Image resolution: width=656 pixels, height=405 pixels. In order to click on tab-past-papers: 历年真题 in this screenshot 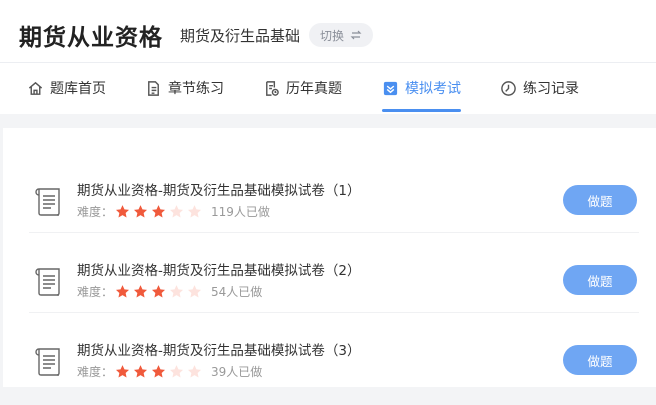, I will do `click(302, 88)`.